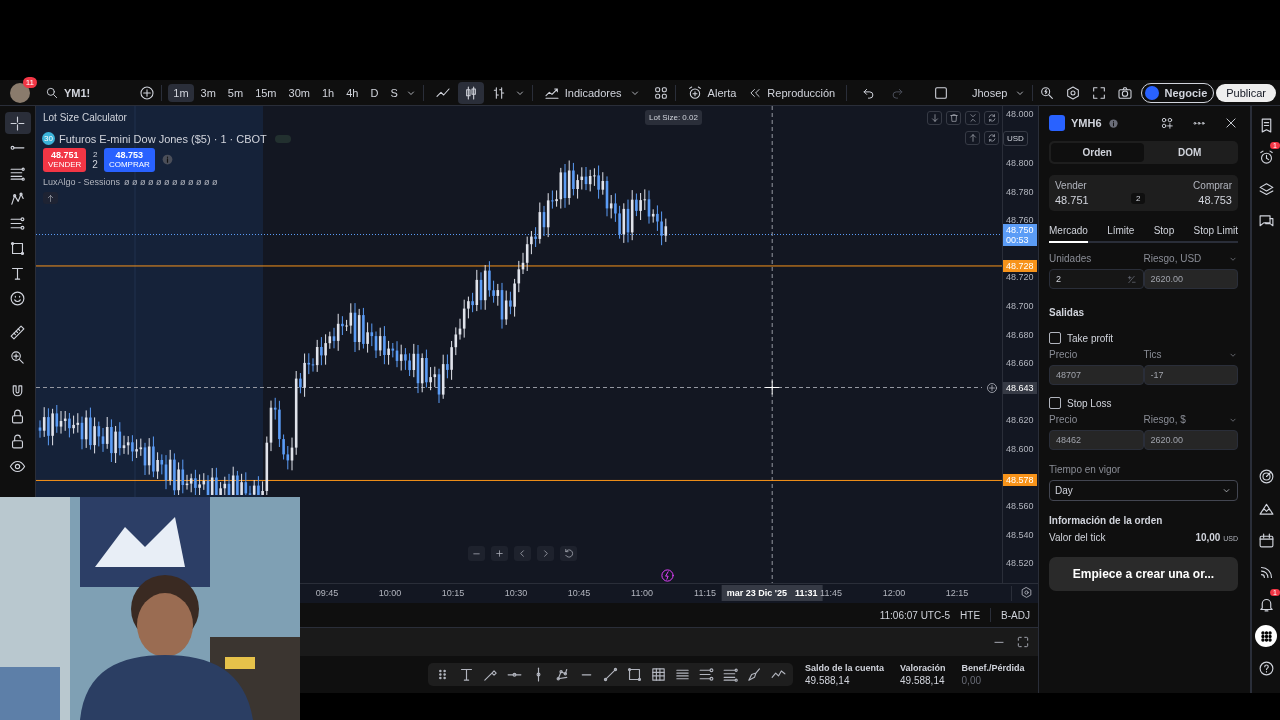 This screenshot has width=1280, height=720. What do you see at coordinates (266, 92) in the screenshot?
I see `interval-button: 15m` at bounding box center [266, 92].